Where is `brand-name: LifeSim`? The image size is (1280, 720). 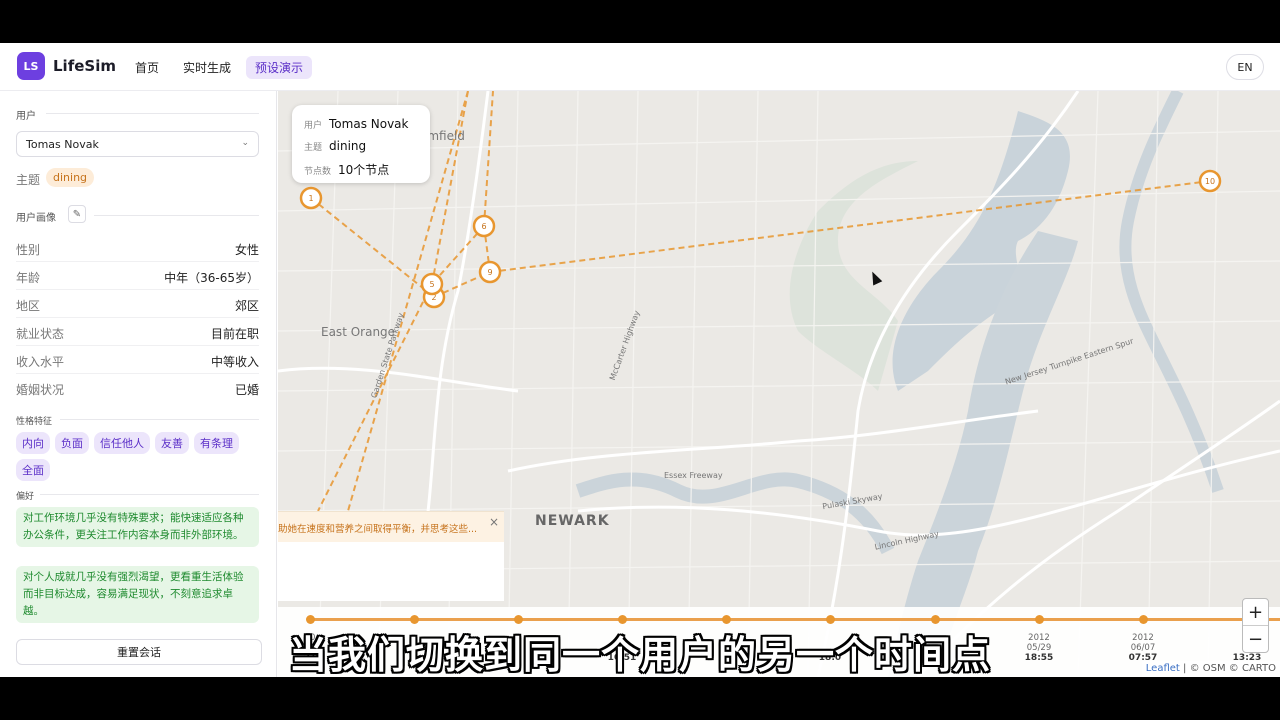 brand-name: LifeSim is located at coordinates (84, 66).